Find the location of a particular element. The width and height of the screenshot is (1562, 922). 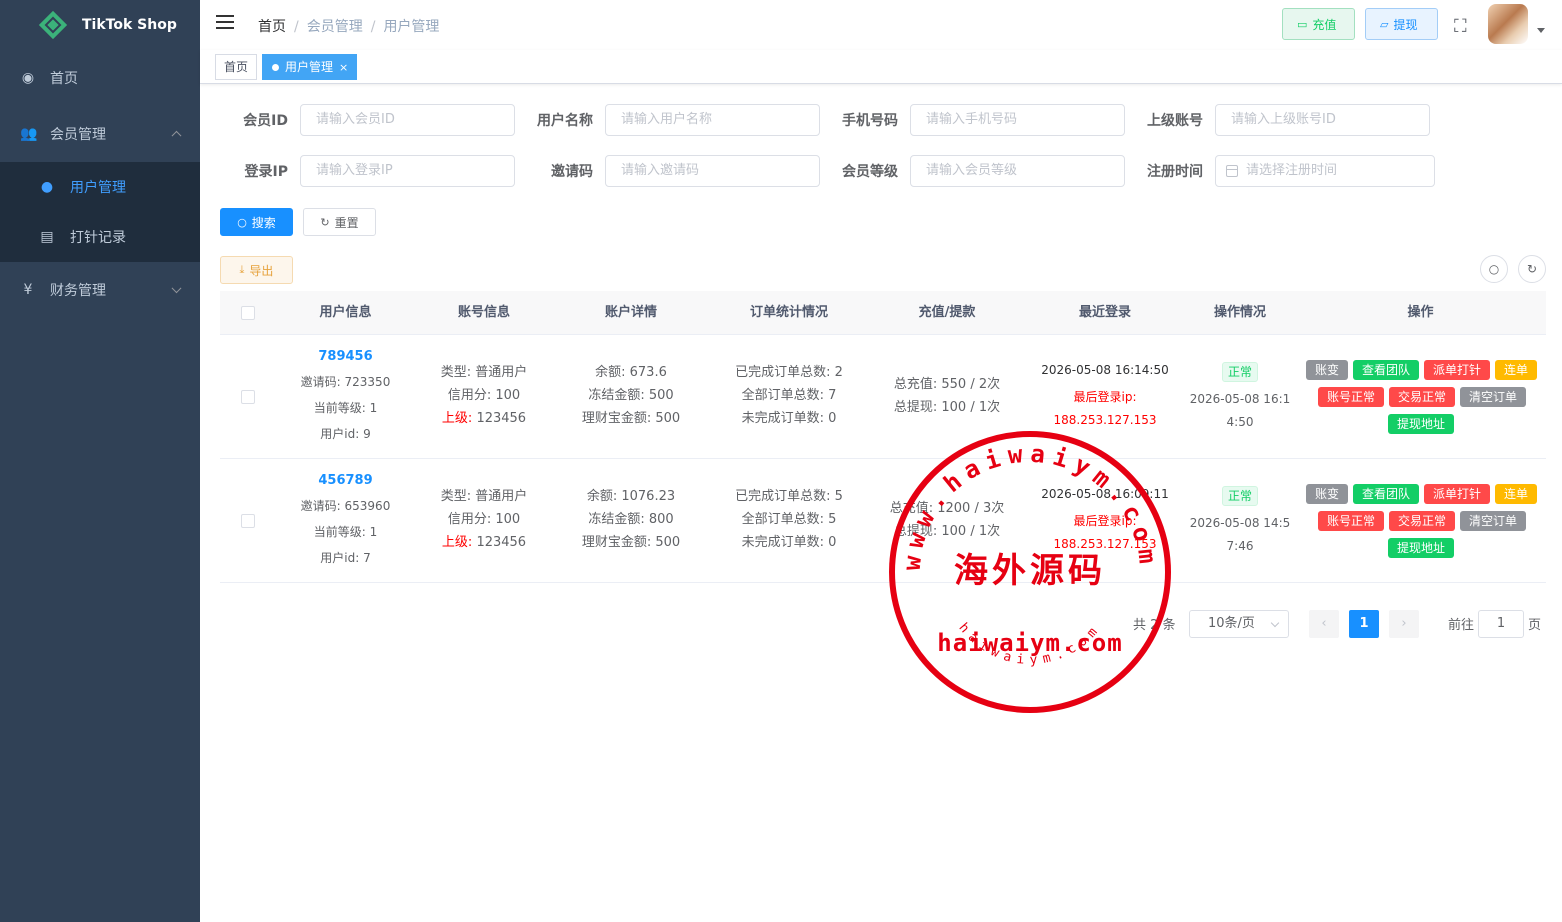

select-all-checkbox is located at coordinates (248, 313).